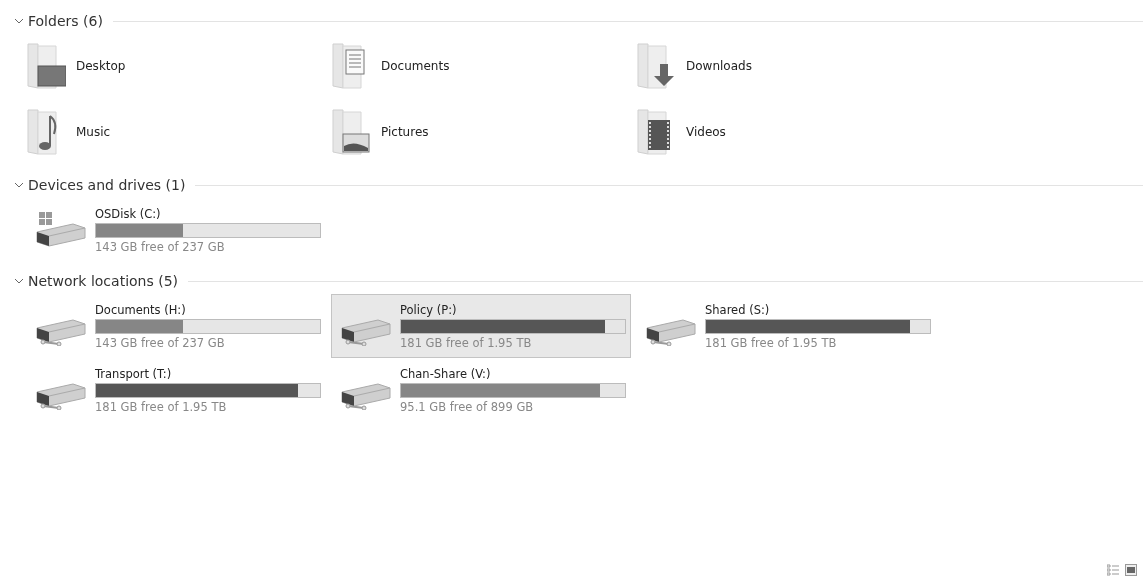 The height and width of the screenshot is (584, 1143). I want to click on drive-item: Shared (S:) 181 GB free of 1.95 TB, so click(786, 326).